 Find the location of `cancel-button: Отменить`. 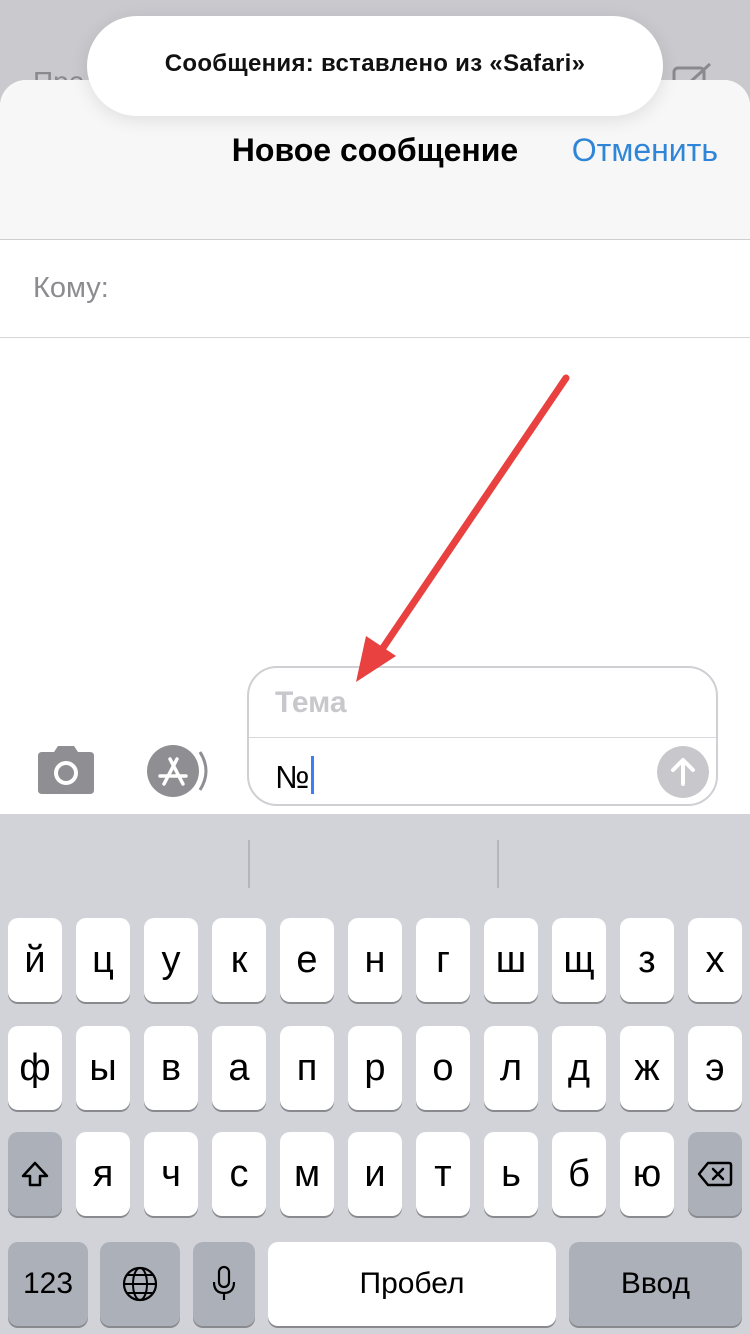

cancel-button: Отменить is located at coordinates (645, 150).